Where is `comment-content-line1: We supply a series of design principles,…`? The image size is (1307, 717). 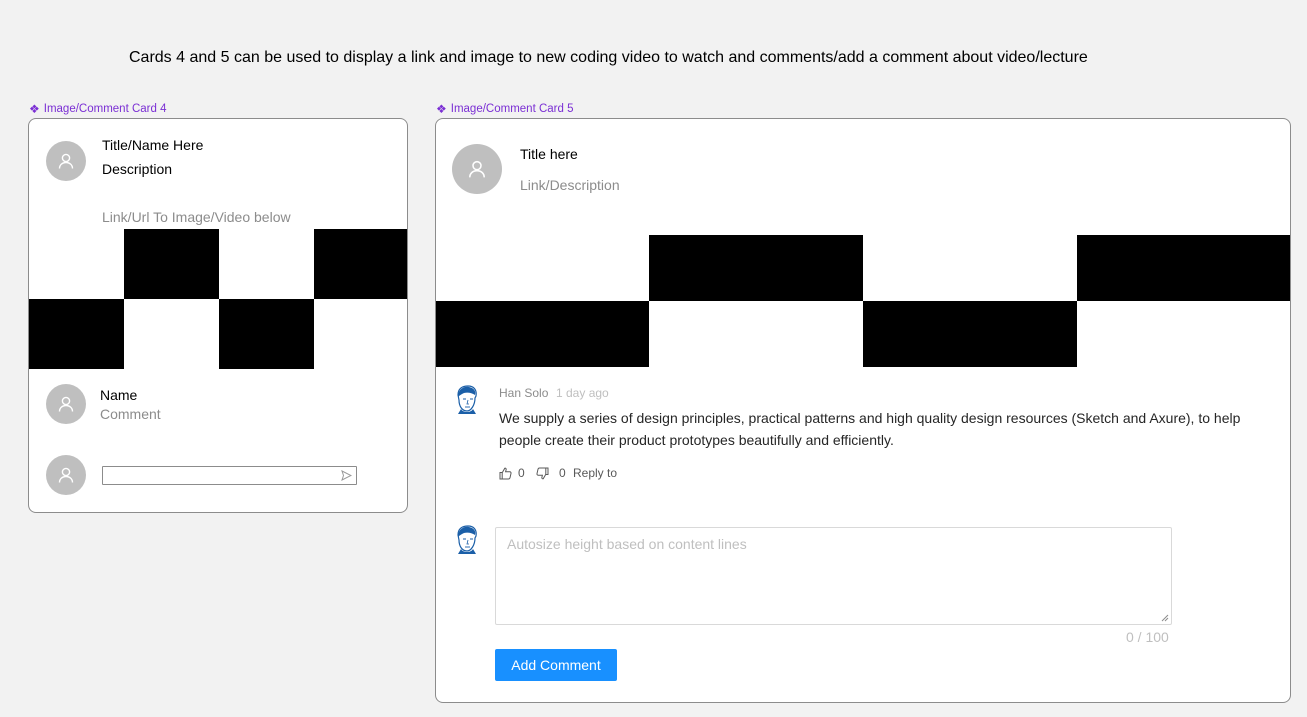 comment-content-line1: We supply a series of design principles,… is located at coordinates (870, 418).